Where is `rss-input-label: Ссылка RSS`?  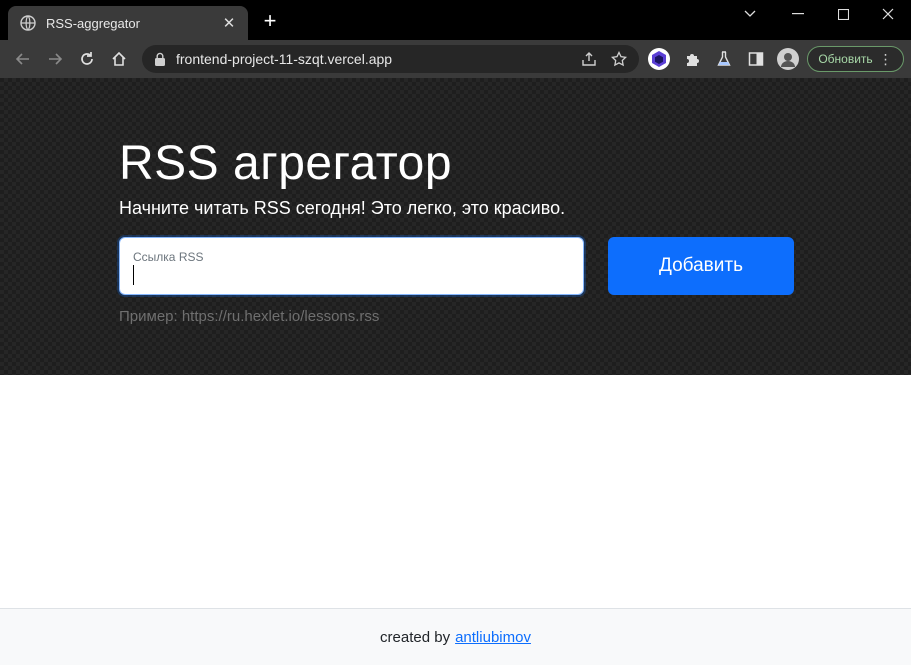 rss-input-label: Ссылка RSS is located at coordinates (168, 257).